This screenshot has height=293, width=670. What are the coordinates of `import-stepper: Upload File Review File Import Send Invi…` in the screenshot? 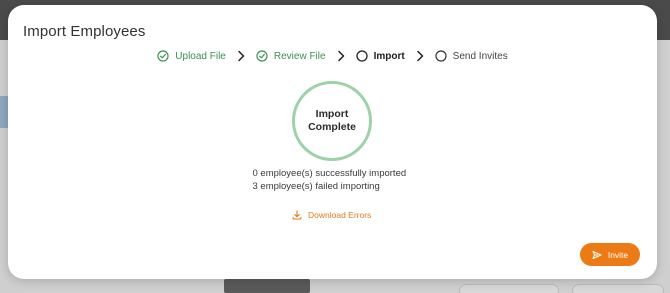 It's located at (332, 56).